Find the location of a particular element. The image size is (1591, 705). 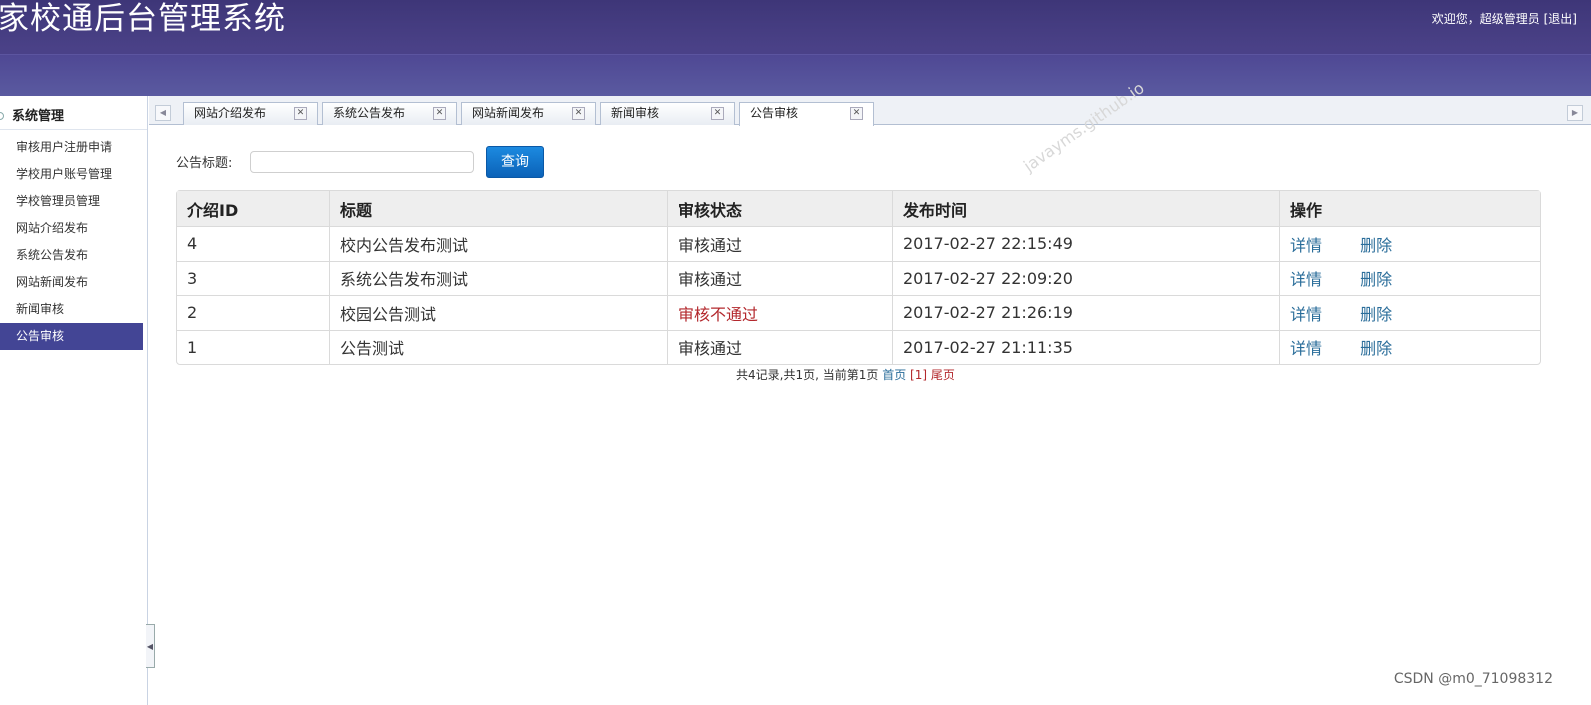

tab-site-intro: 网站介绍发布 ✕ is located at coordinates (250, 113).